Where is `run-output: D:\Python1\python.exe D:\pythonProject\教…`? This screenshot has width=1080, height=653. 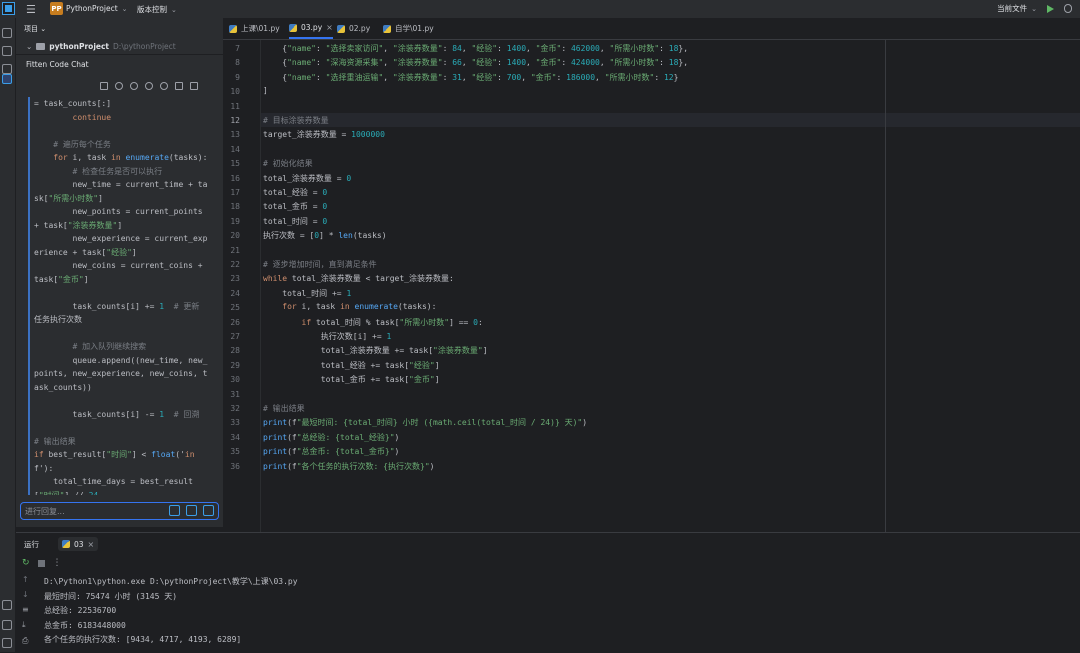 run-output: D:\Python1\python.exe D:\pythonProject\教… is located at coordinates (171, 610).